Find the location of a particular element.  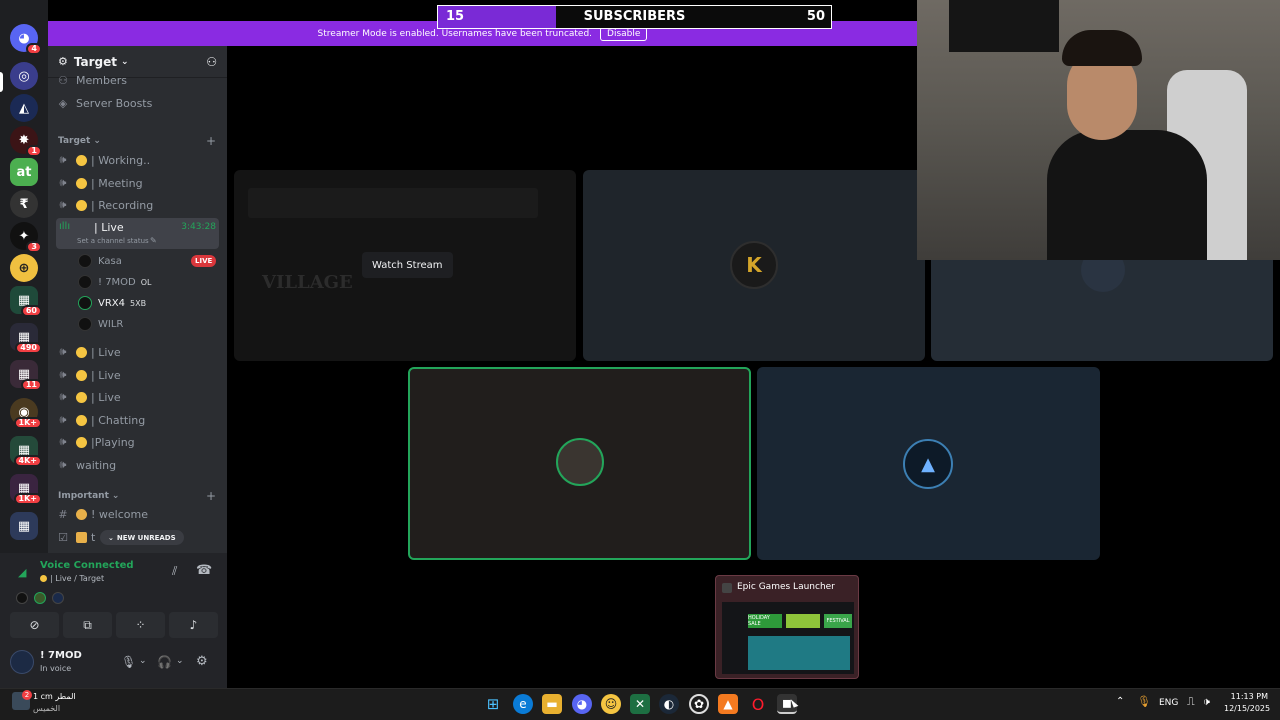

channel-playing: 🕪 |Playing is located at coordinates (137, 442).